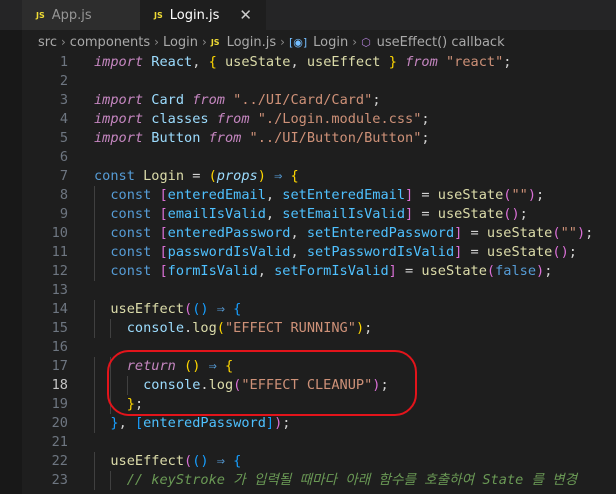  I want to click on line-number: 4, so click(63, 119).